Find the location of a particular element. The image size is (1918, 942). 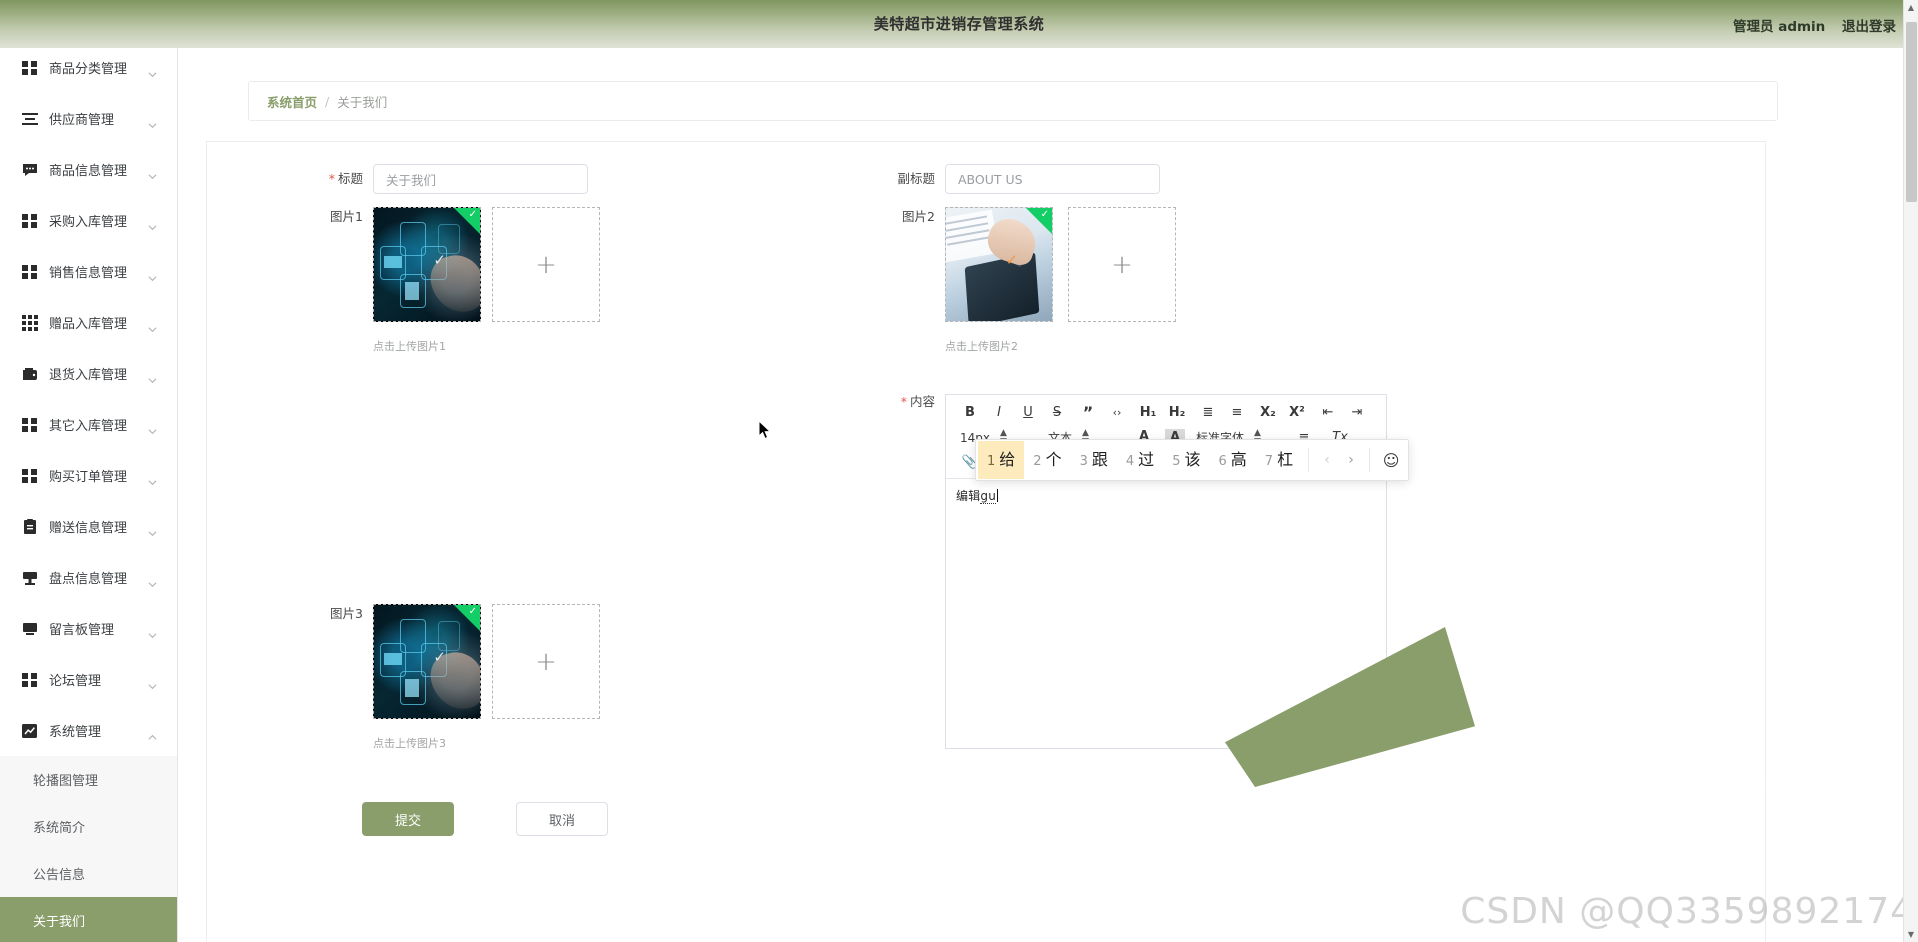

sidebar-item-label: 其它入库管理 is located at coordinates (88, 426).